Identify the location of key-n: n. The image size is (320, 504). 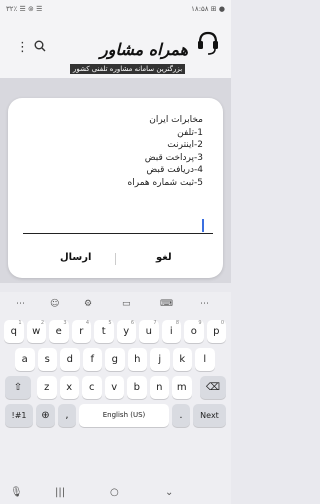
(159, 387).